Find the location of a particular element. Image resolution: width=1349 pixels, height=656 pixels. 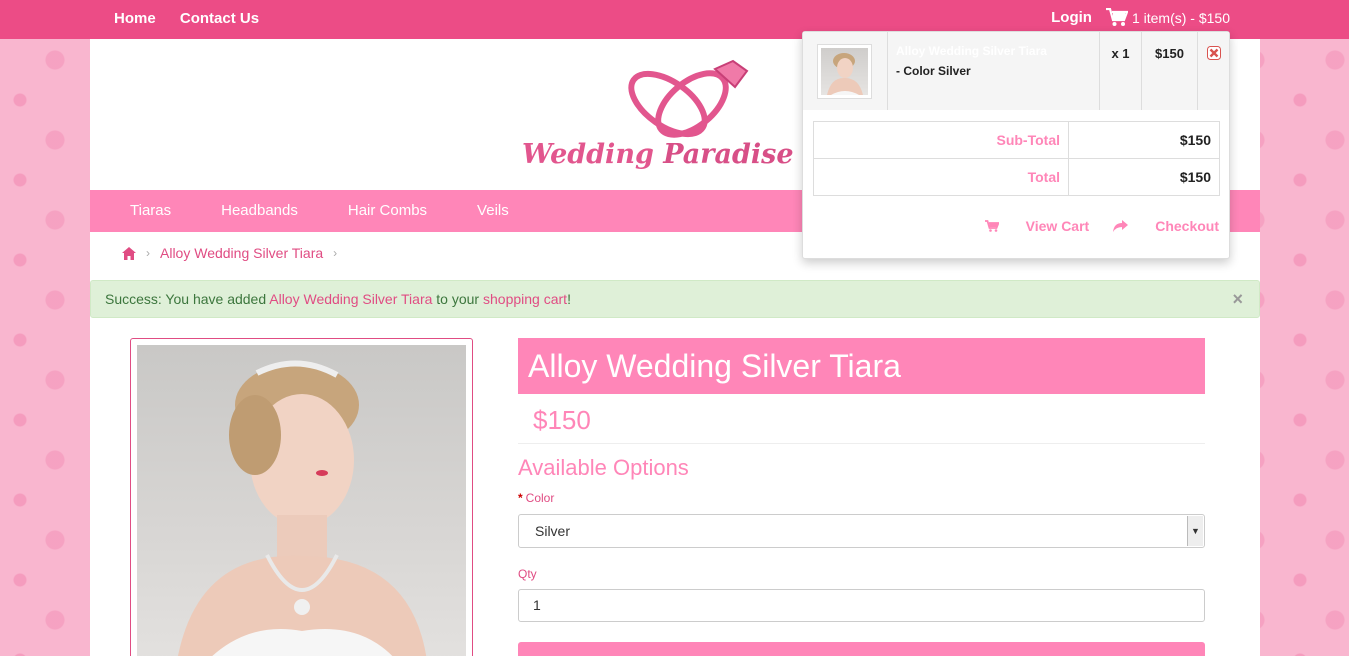

checkout-link: Checkout is located at coordinates (1166, 226).